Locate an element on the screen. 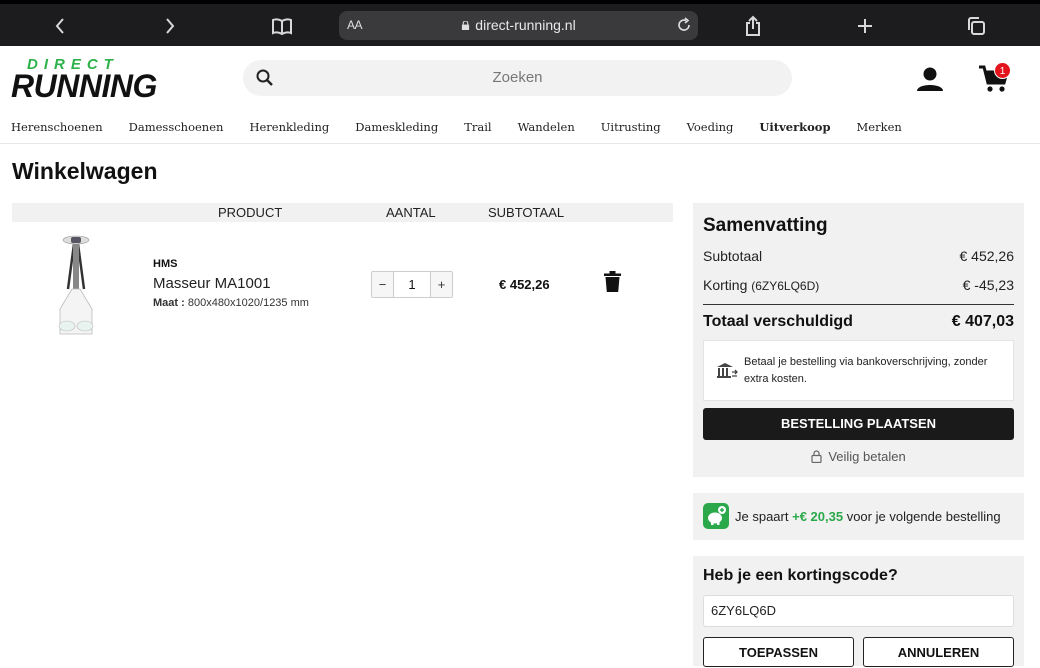 This screenshot has height=668, width=1040. trash-icon is located at coordinates (612, 281).